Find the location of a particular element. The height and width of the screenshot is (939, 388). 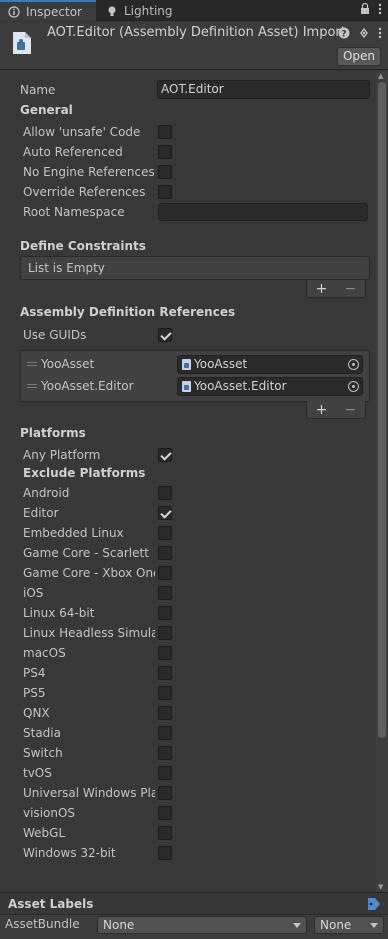

platform-label: iOS is located at coordinates (33, 593).